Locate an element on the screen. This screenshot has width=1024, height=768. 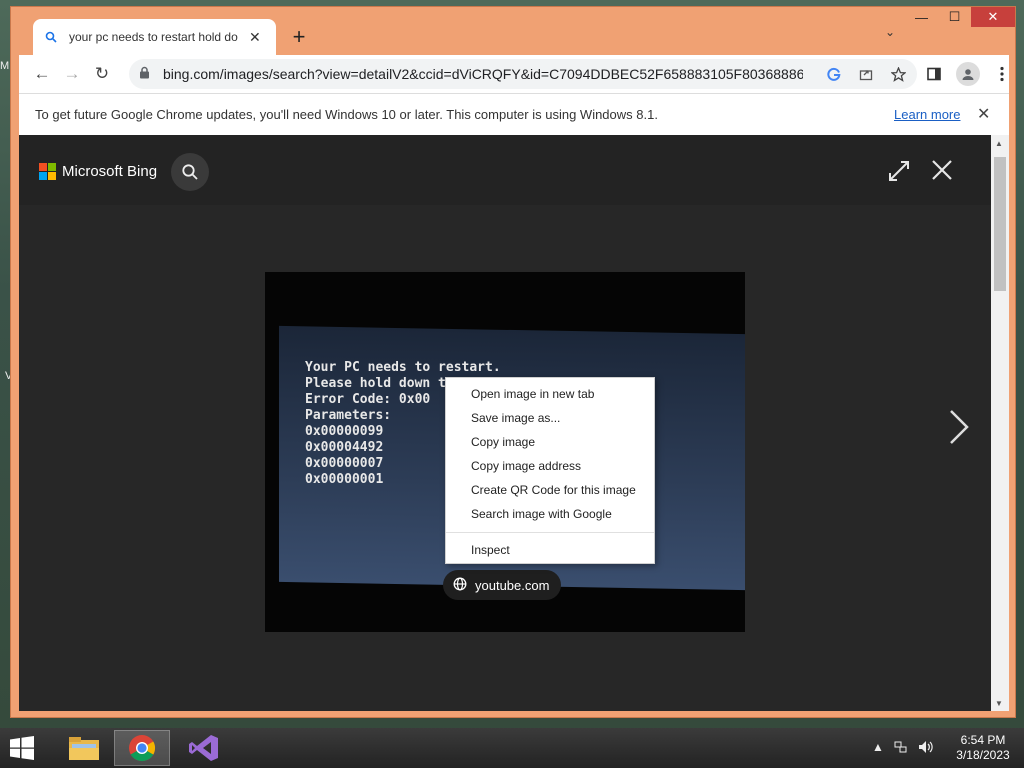
google-lens-icon is located at coordinates (834, 74).